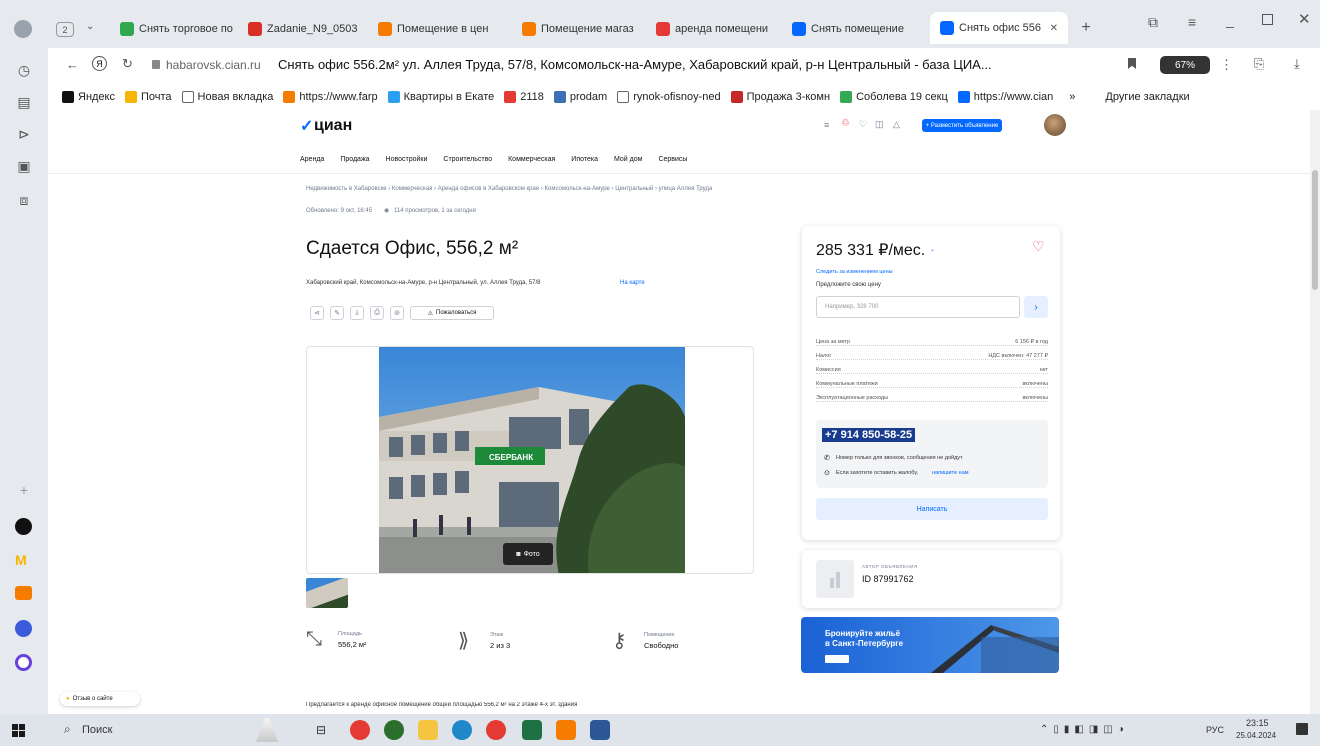 The width and height of the screenshot is (1320, 746). I want to click on bookmark-flag-icon, so click(1132, 63).